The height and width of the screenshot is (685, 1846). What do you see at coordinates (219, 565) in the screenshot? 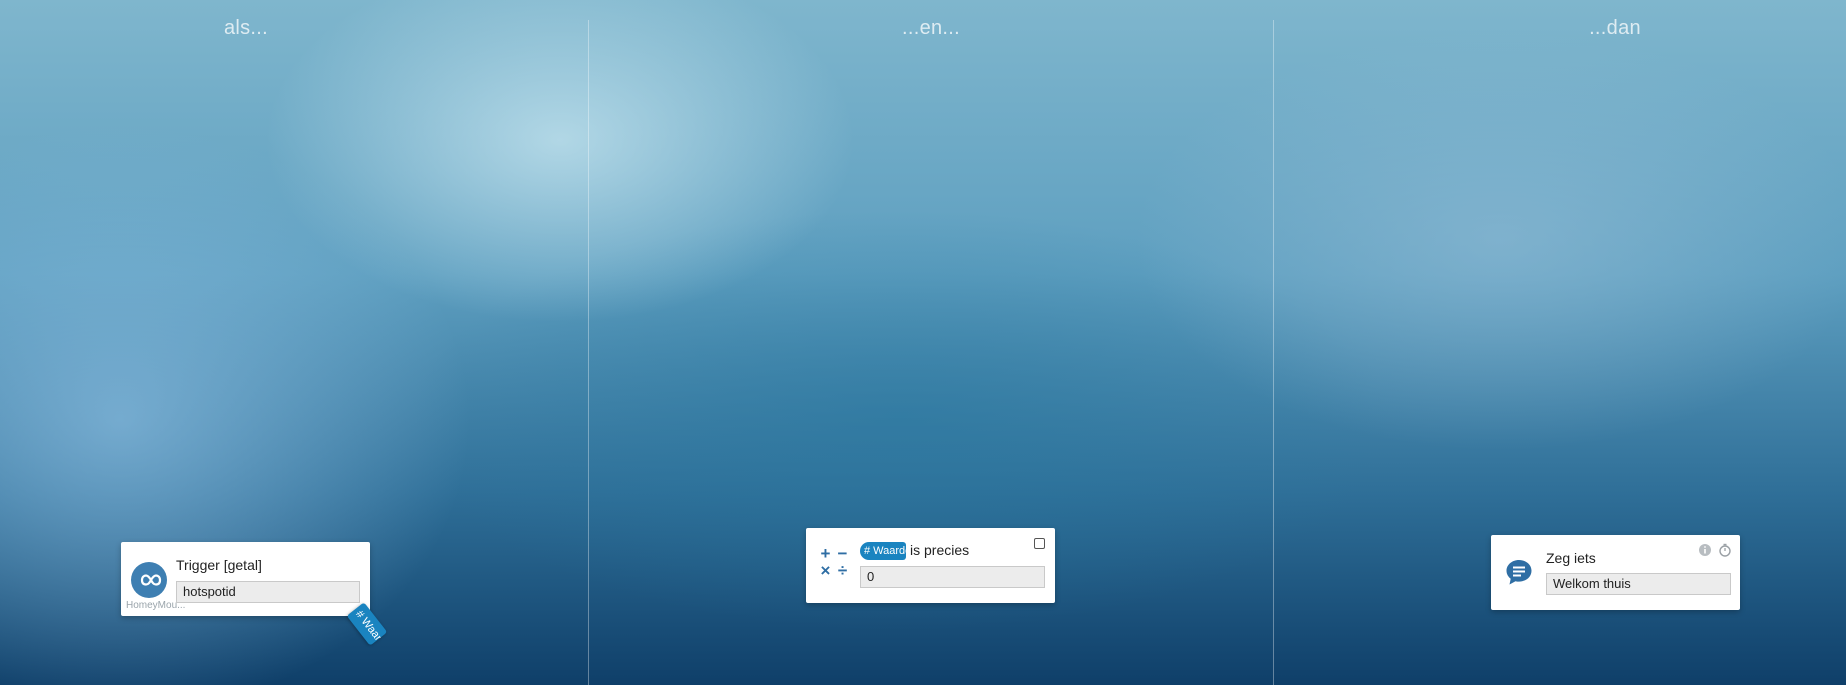
I see `trigger-title: Trigger [getal]` at bounding box center [219, 565].